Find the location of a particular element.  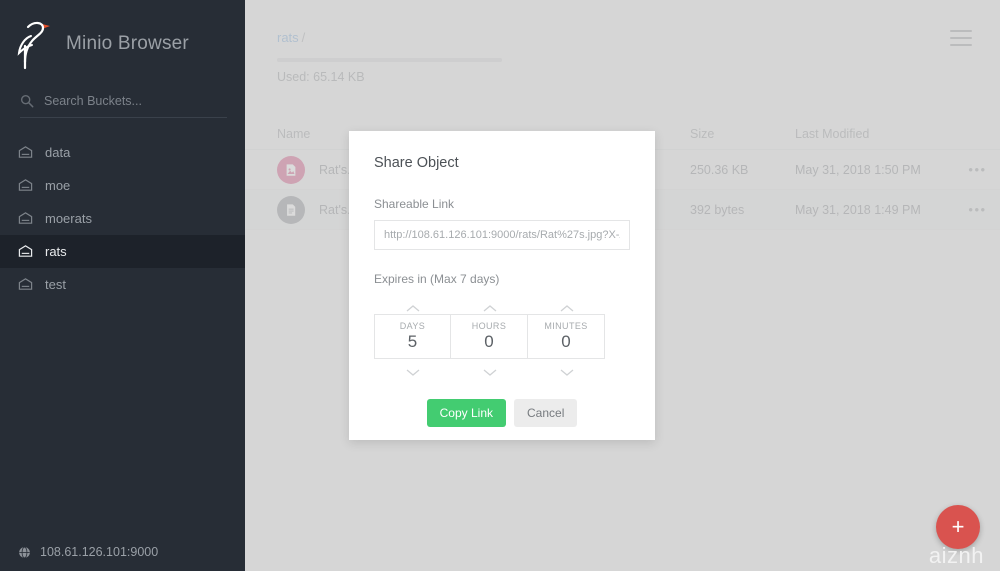

shareable-link-label: Shareable Link is located at coordinates (414, 204).